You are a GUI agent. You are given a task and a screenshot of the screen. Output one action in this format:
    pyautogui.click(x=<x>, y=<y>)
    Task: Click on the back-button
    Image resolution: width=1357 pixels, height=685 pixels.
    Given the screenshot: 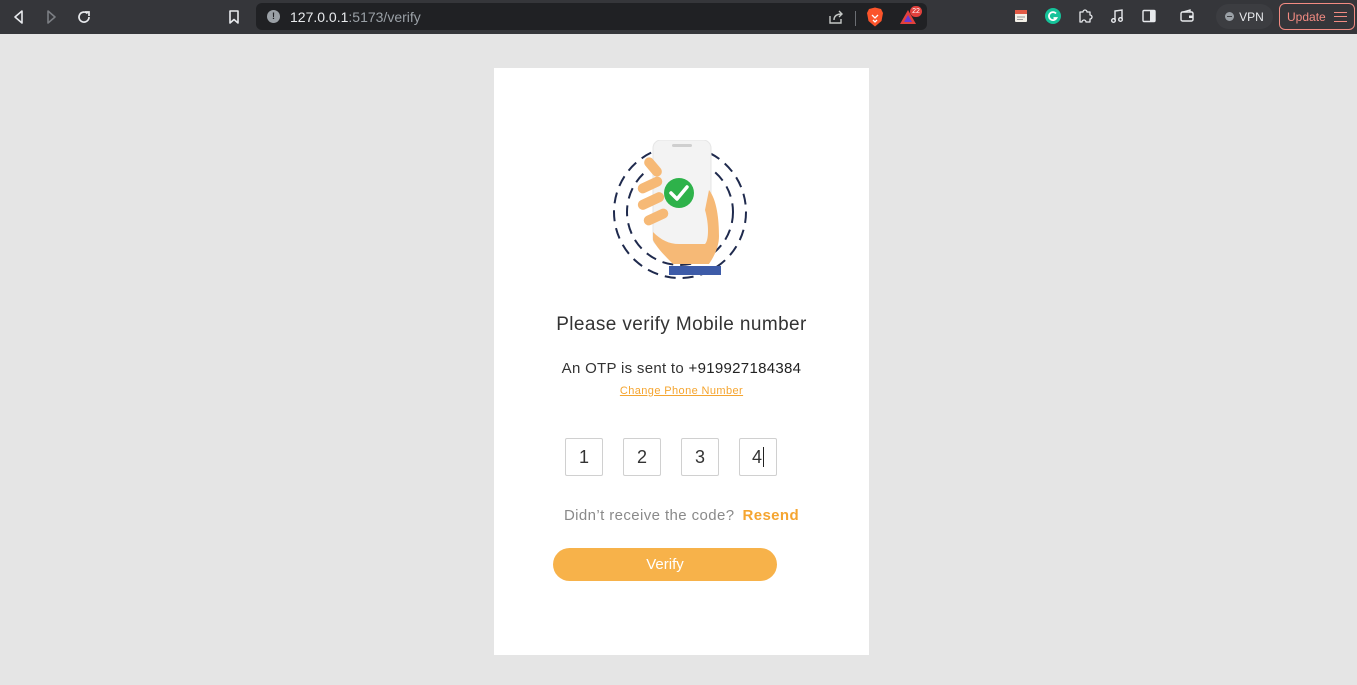 What is the action you would take?
    pyautogui.click(x=19, y=17)
    